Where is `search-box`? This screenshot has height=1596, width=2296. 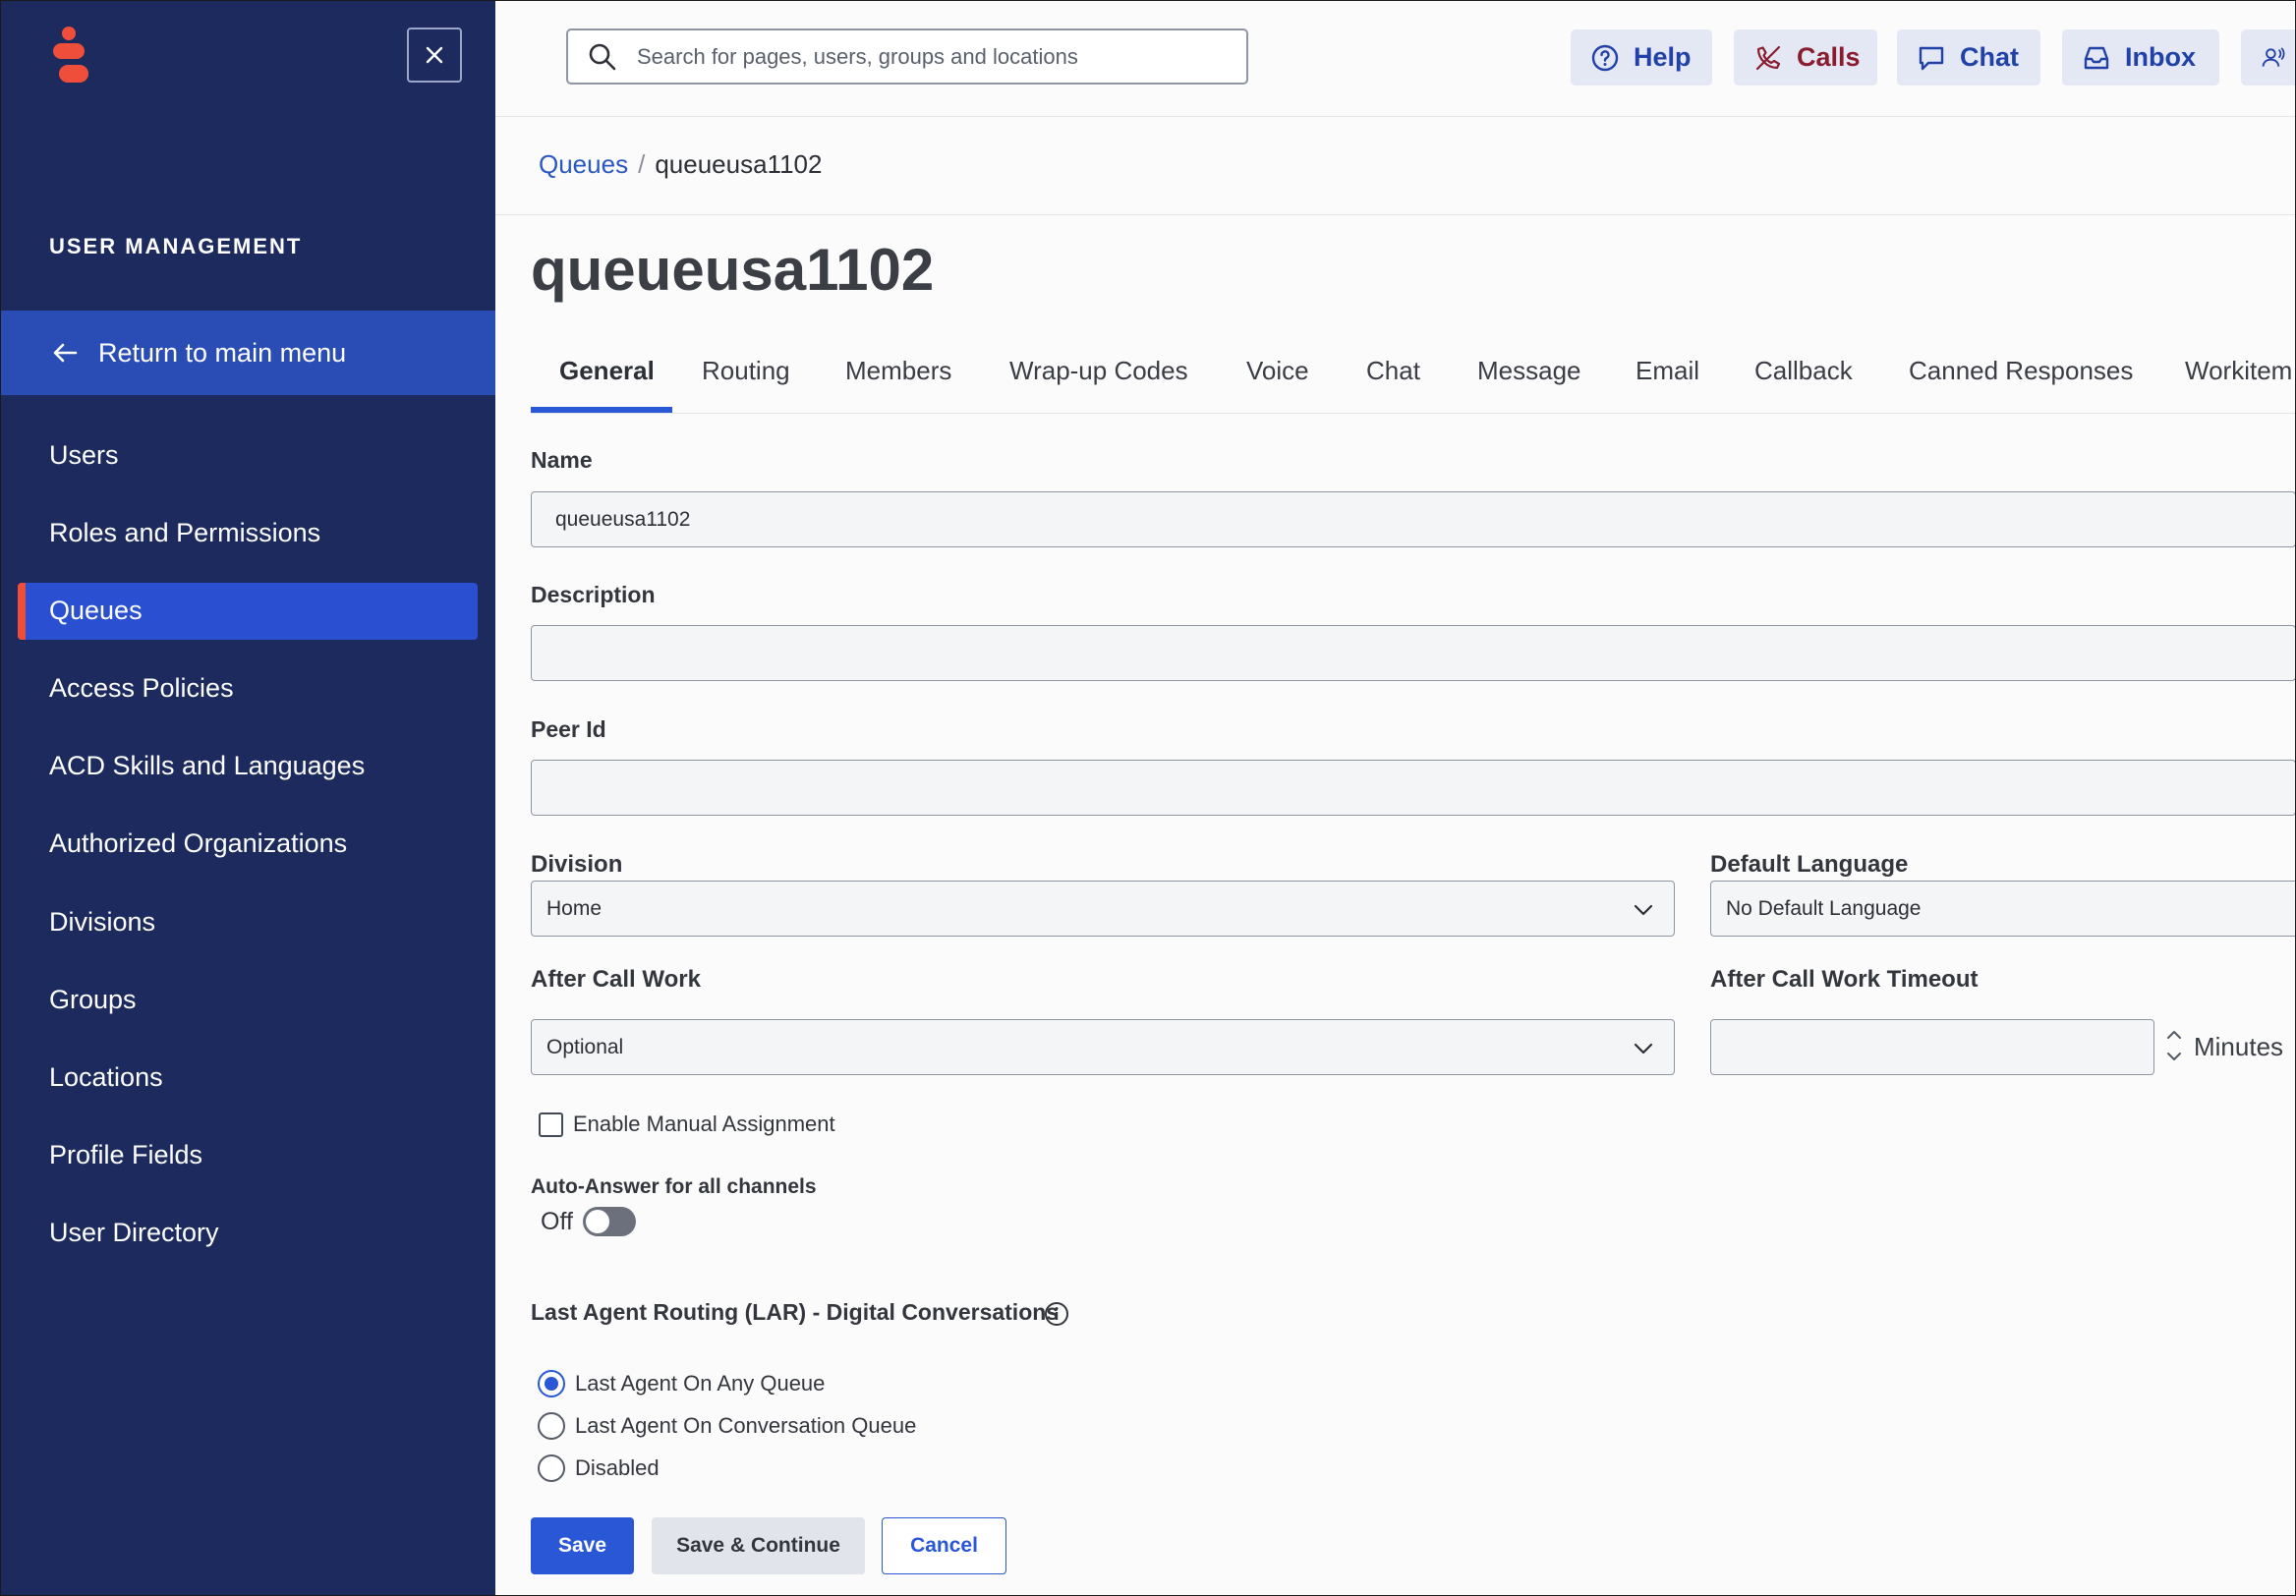
search-box is located at coordinates (907, 56).